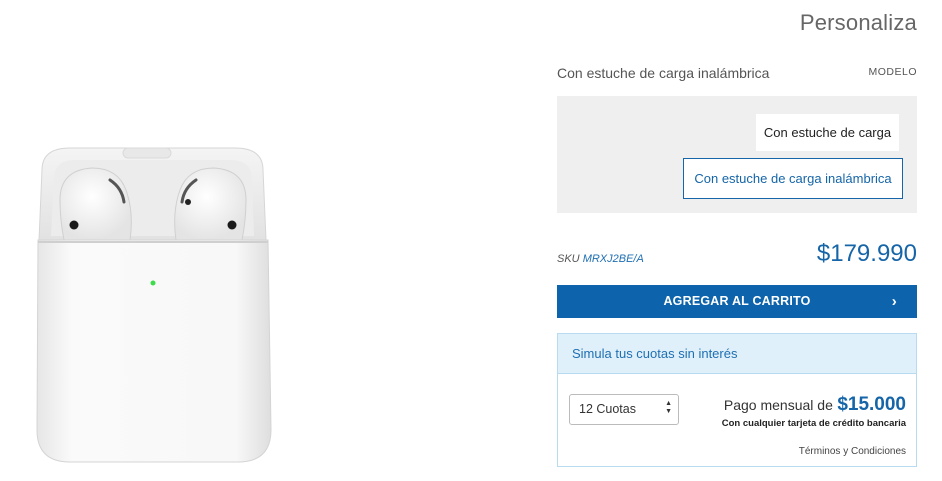  Describe the element at coordinates (607, 409) in the screenshot. I see `installments-select-value: 12 Cuotas` at that location.